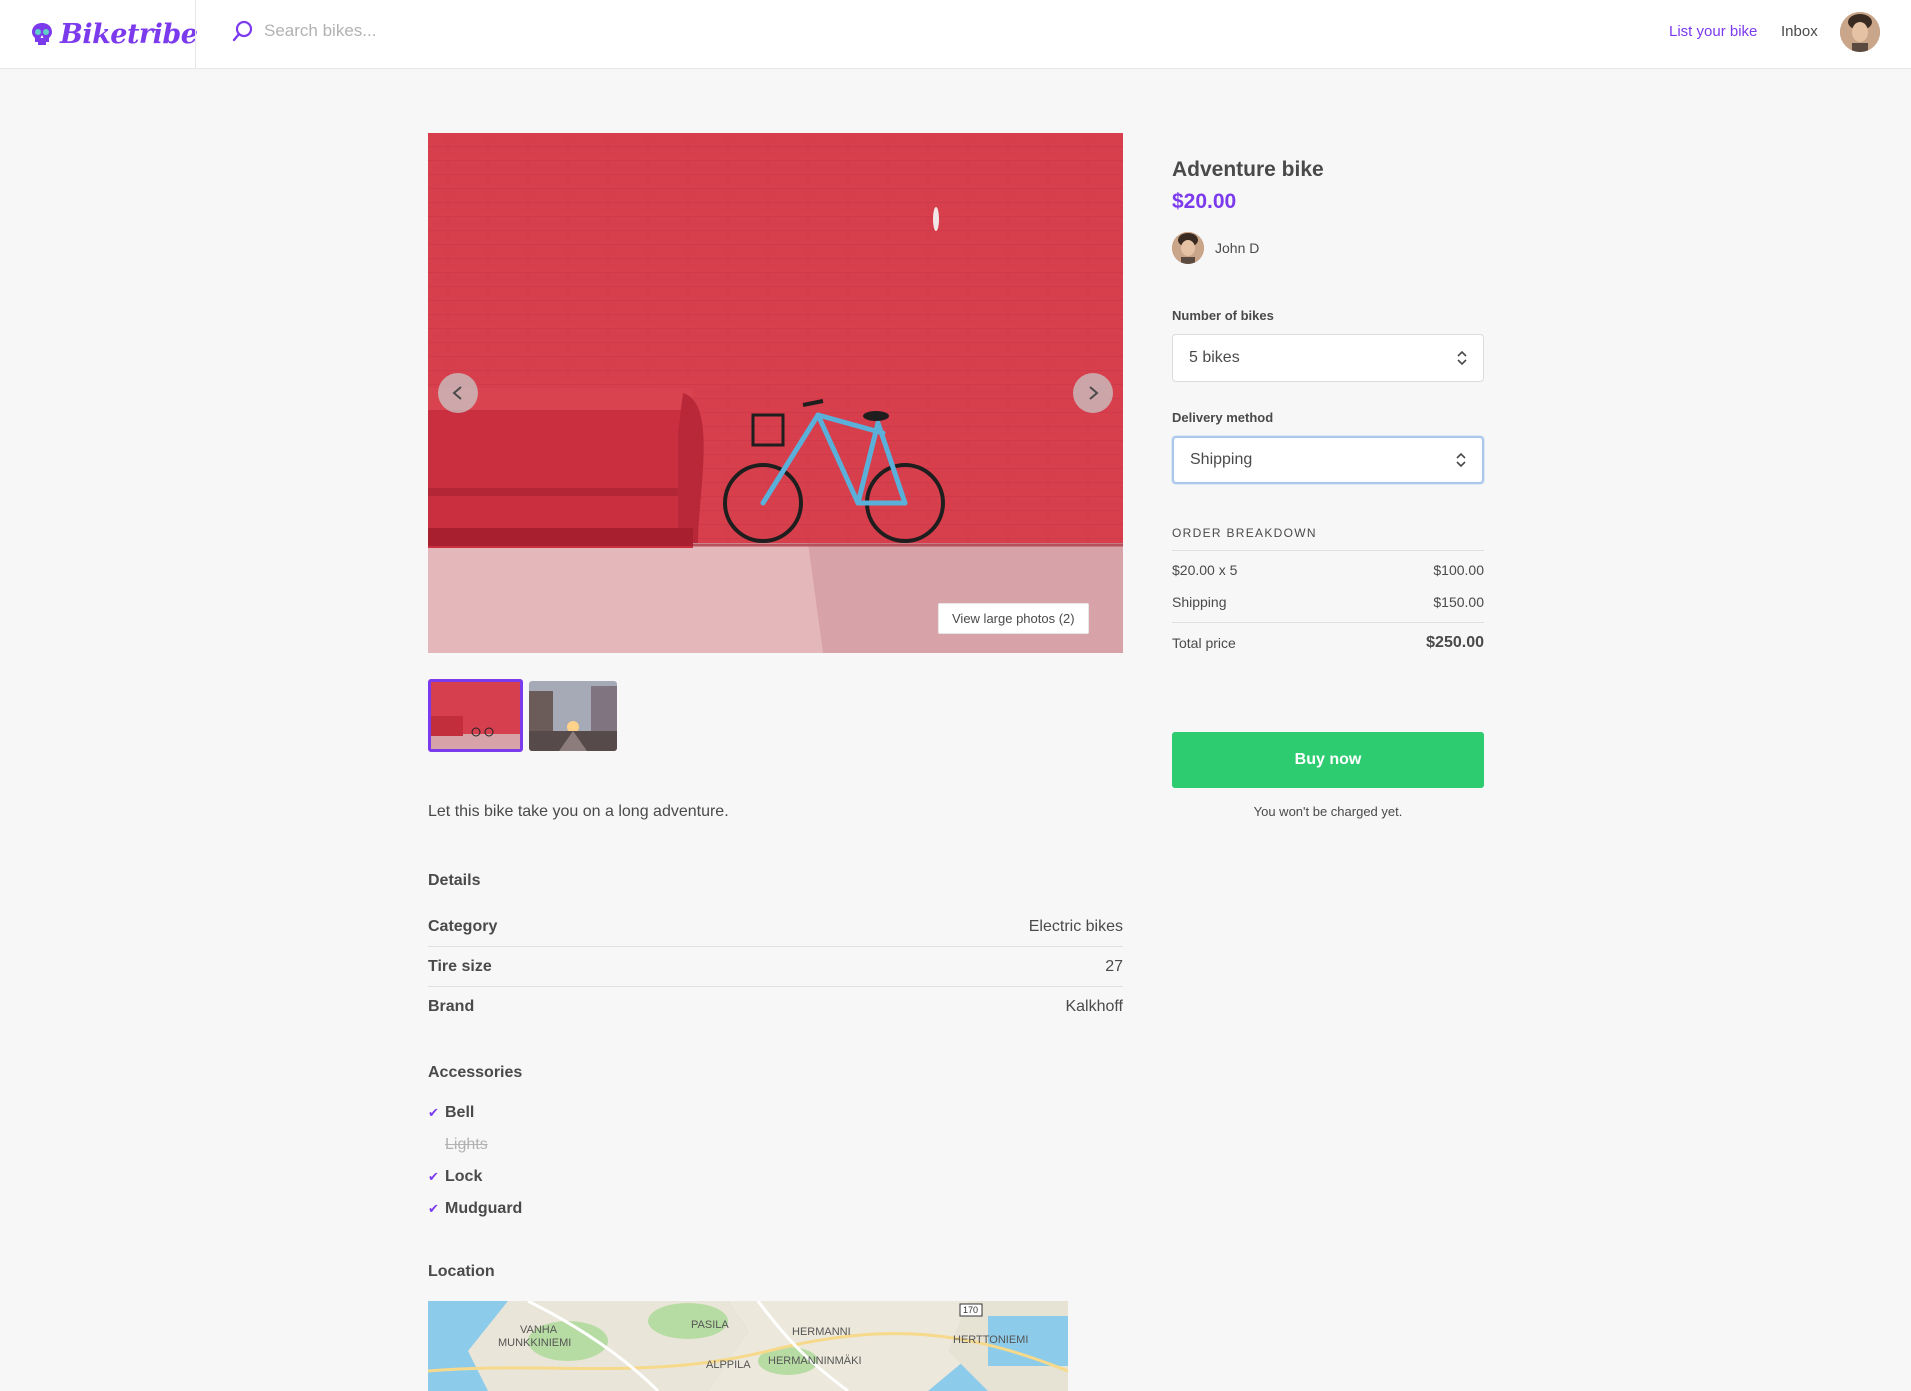  Describe the element at coordinates (1094, 1006) in the screenshot. I see `detail-value: Kalkhoff` at that location.